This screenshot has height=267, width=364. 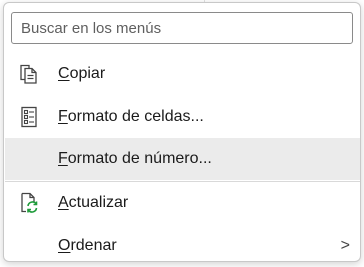 I want to click on chevron-right-icon: >, so click(x=345, y=245).